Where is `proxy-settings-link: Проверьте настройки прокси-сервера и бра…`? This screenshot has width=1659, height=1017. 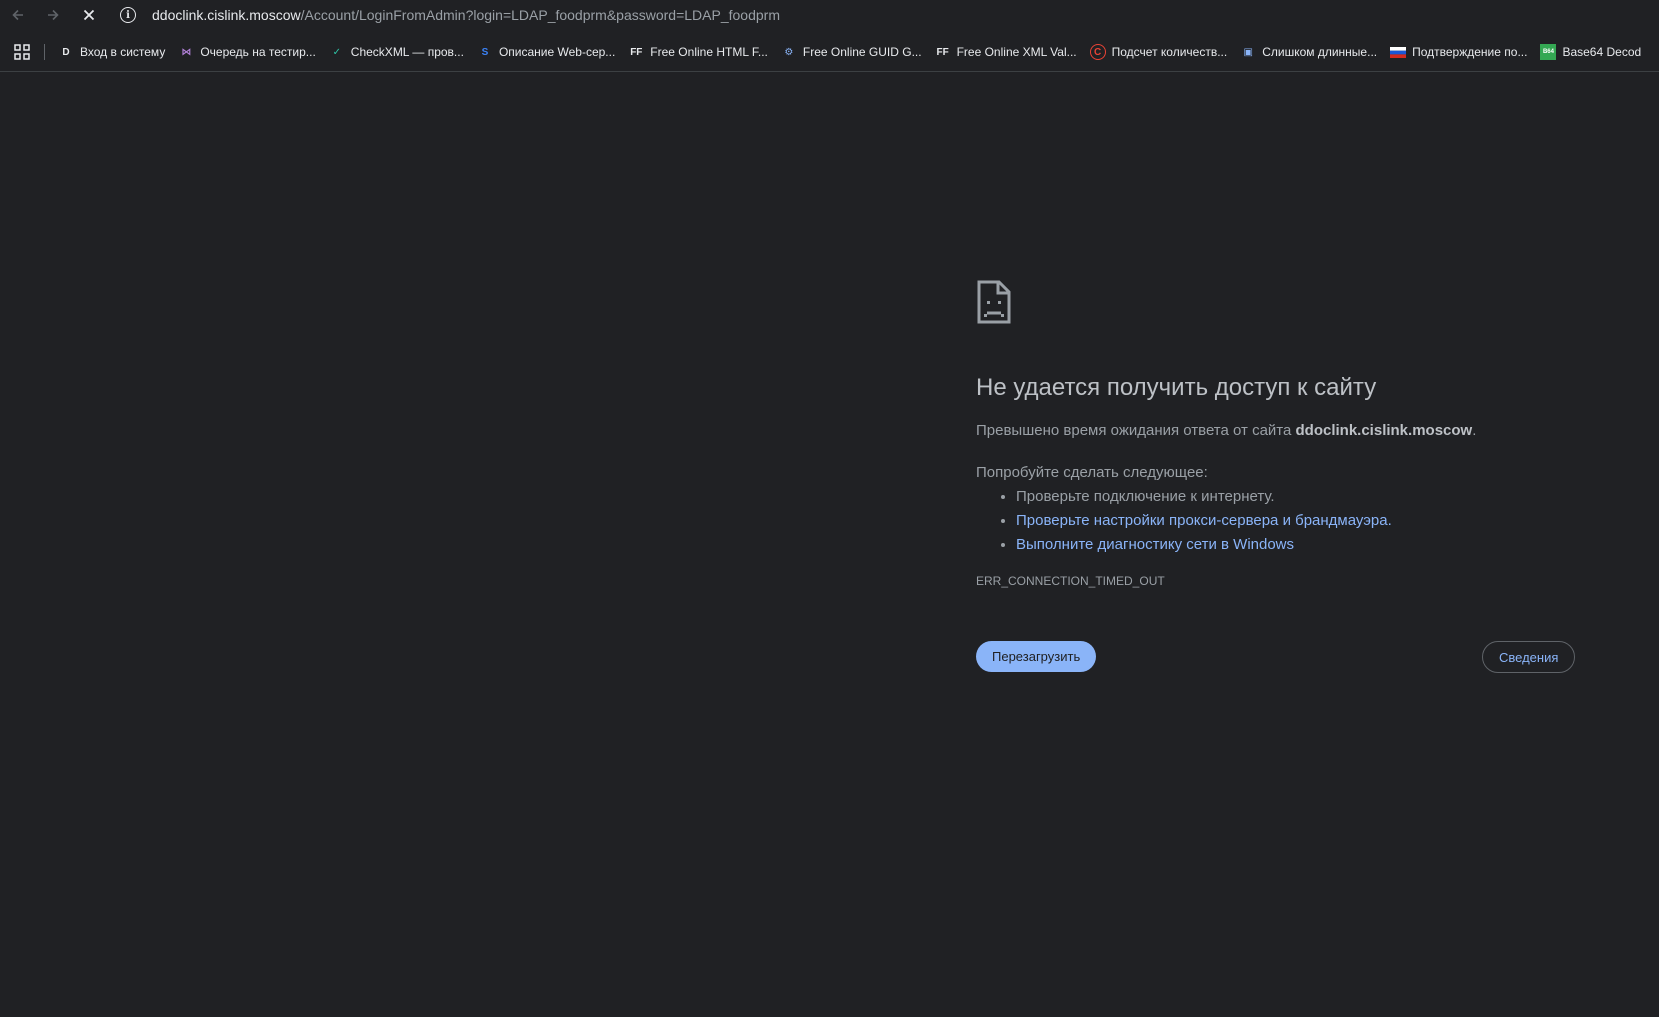 proxy-settings-link: Проверьте настройки прокси-сервера и бра… is located at coordinates (1204, 520).